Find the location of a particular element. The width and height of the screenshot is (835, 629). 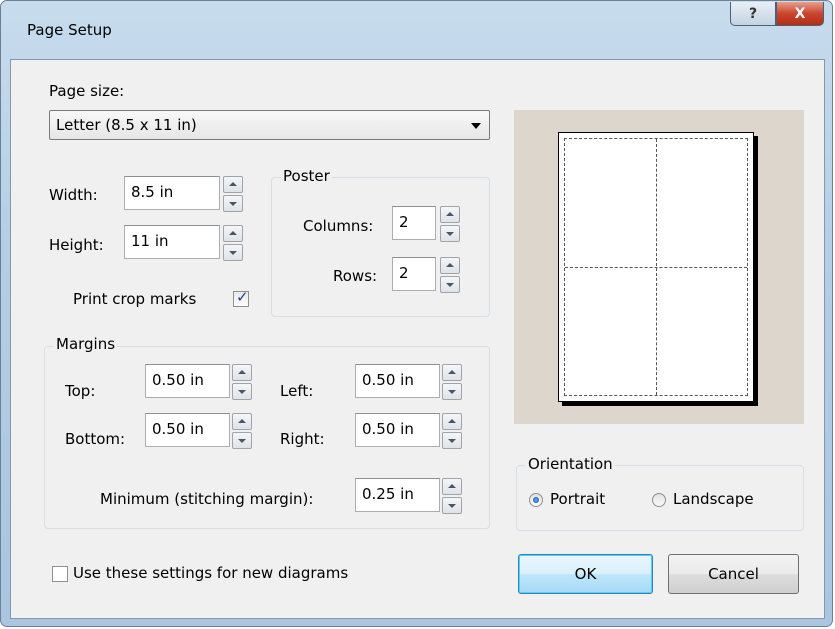

poster-legend: Poster is located at coordinates (306, 176).